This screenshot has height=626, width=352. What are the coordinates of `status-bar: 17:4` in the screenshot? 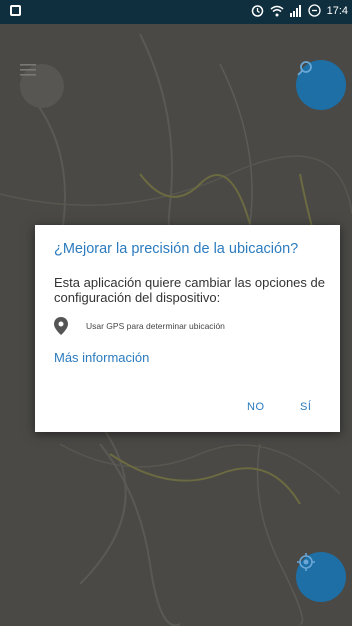 It's located at (176, 12).